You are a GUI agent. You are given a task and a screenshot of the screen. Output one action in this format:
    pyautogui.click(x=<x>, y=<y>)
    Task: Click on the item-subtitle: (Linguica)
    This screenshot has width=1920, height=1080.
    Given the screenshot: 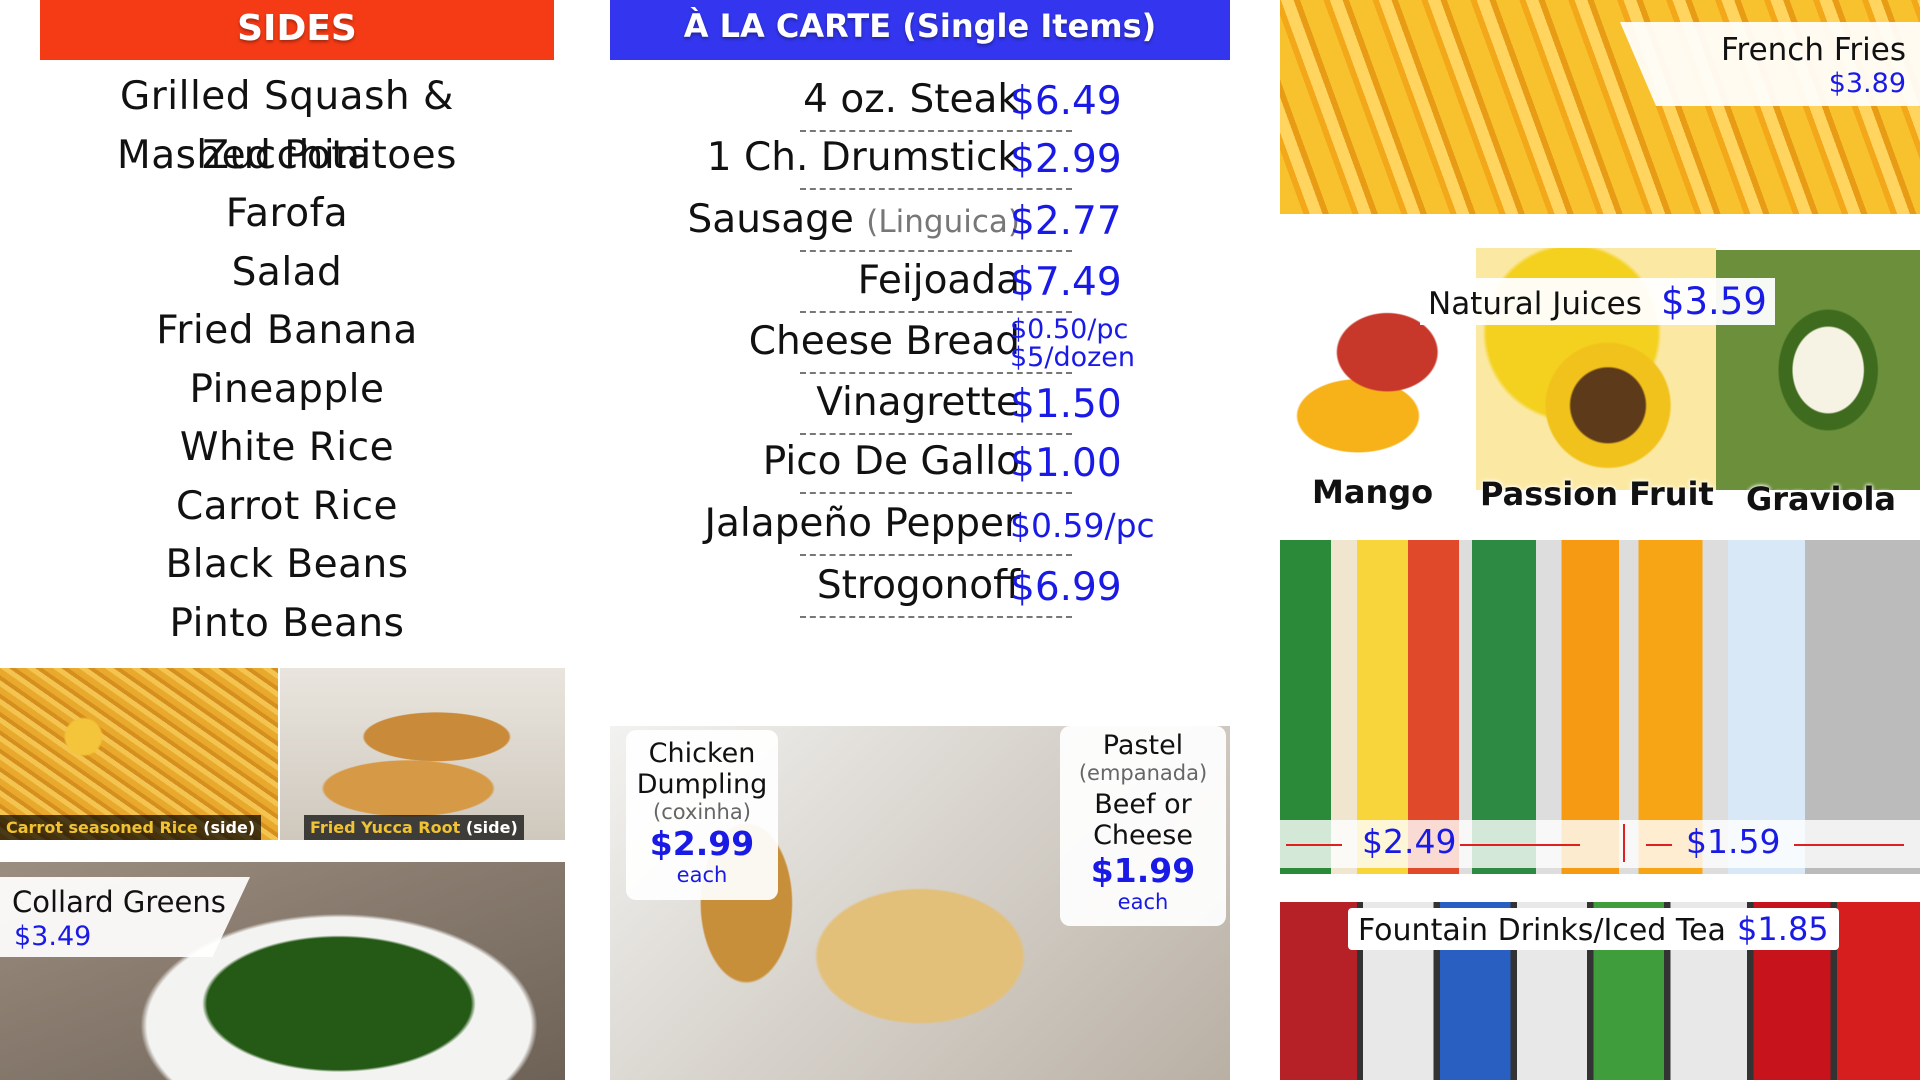 What is the action you would take?
    pyautogui.click(x=943, y=222)
    